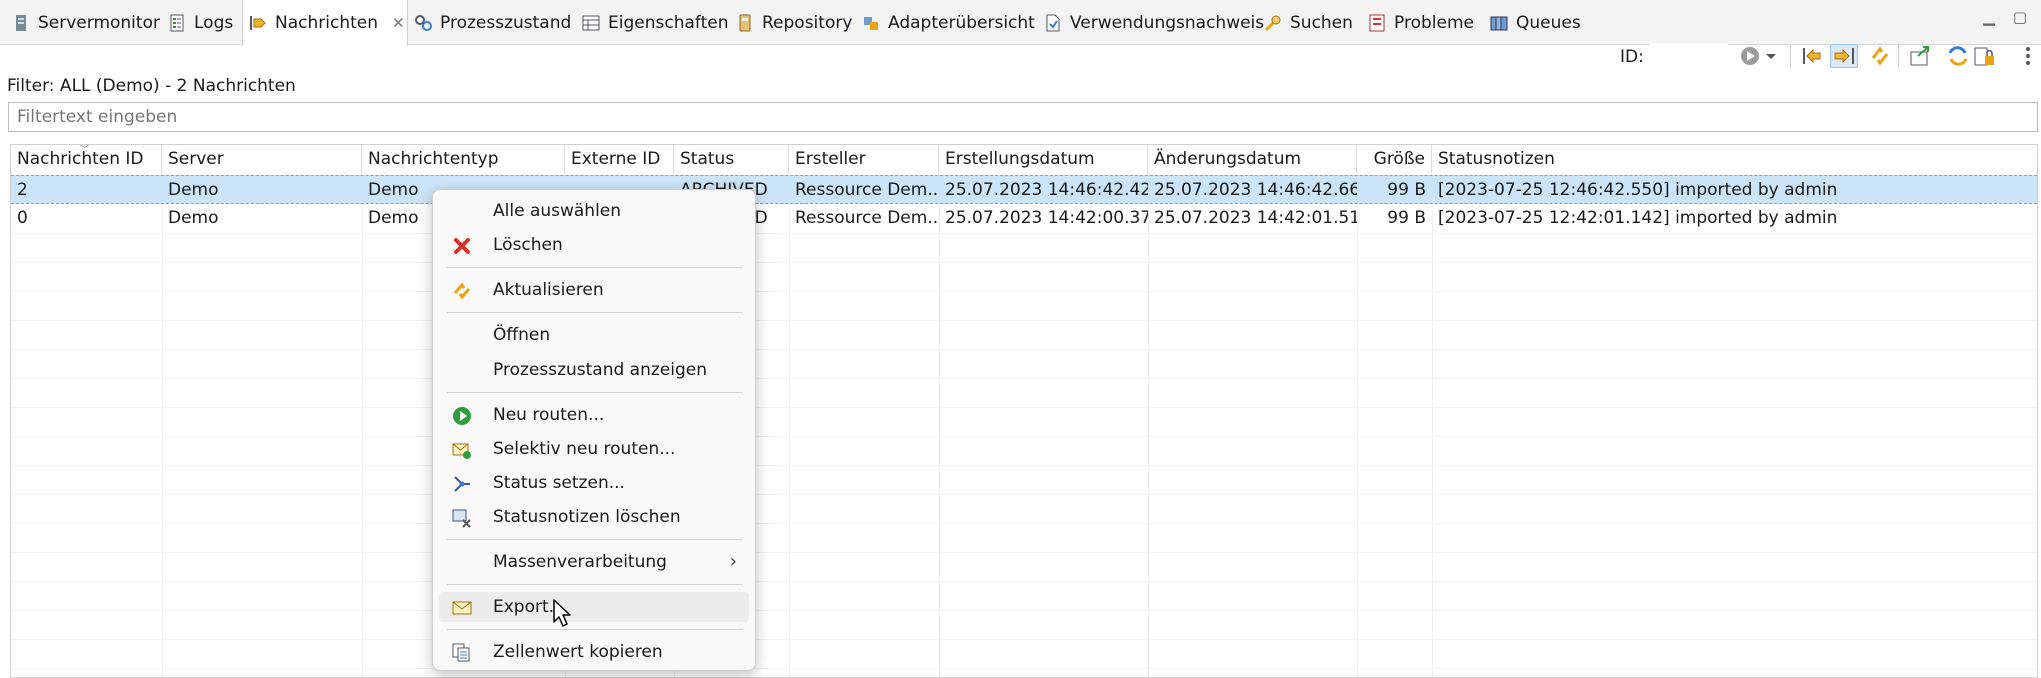  Describe the element at coordinates (462, 416) in the screenshot. I see `play-green-icon` at that location.